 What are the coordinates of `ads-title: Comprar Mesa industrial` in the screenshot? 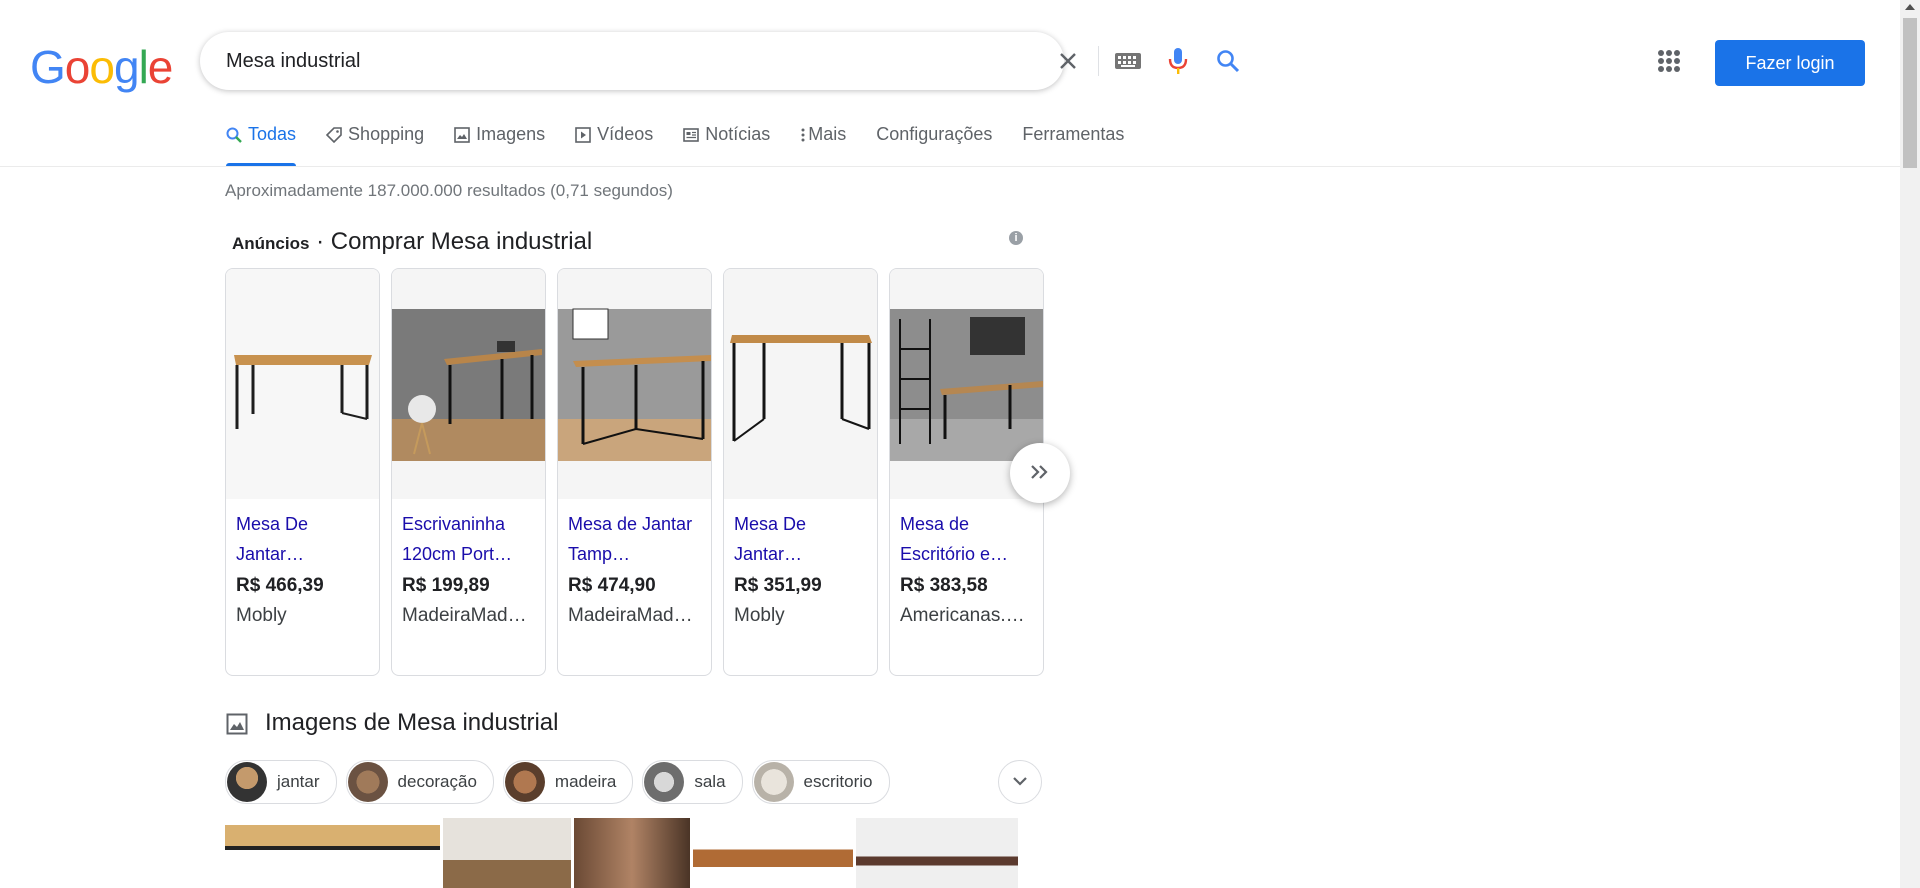 It's located at (461, 241).